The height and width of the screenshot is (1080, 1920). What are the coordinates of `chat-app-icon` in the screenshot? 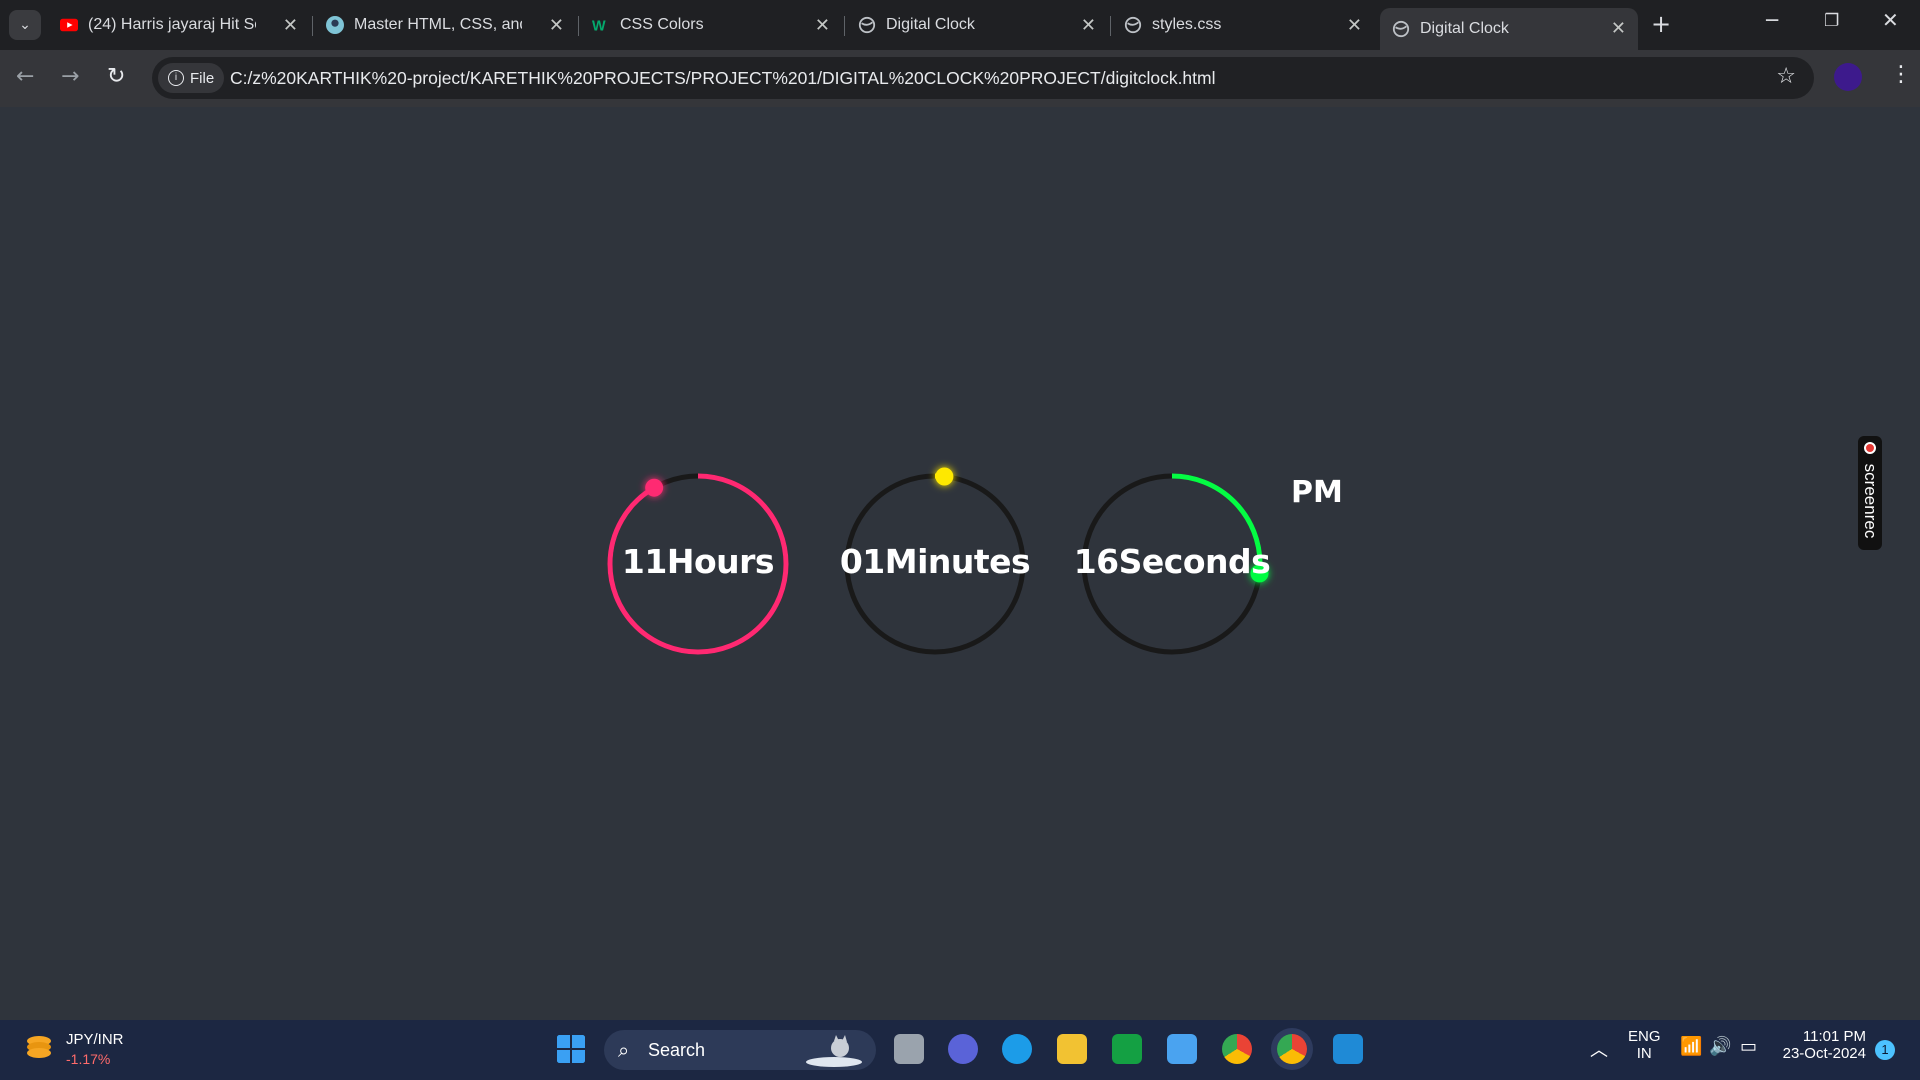 It's located at (1127, 1049).